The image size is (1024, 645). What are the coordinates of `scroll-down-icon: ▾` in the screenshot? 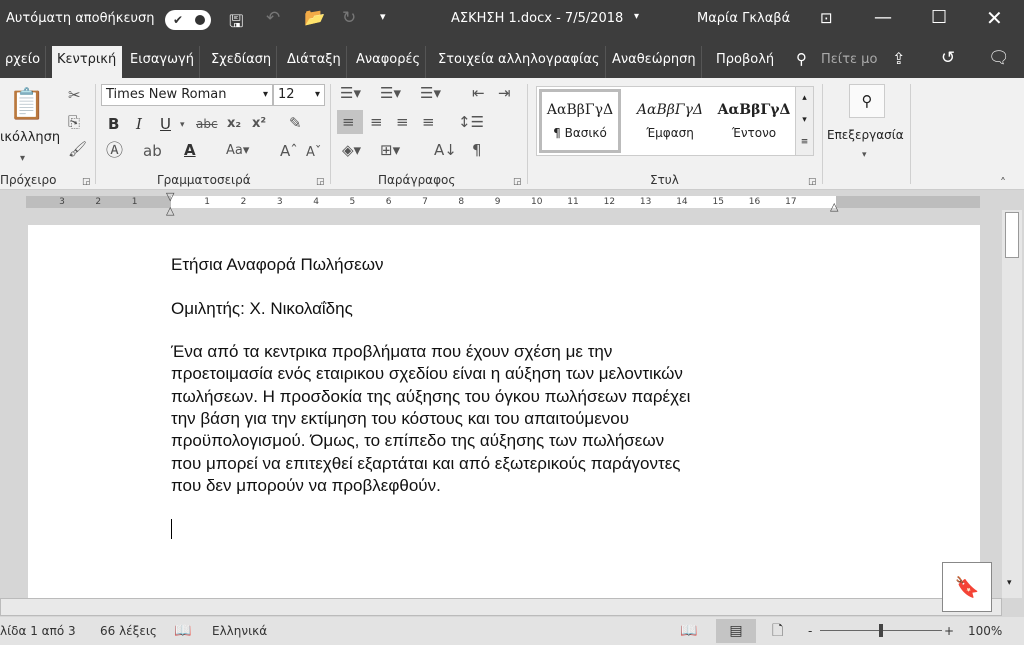 It's located at (1009, 583).